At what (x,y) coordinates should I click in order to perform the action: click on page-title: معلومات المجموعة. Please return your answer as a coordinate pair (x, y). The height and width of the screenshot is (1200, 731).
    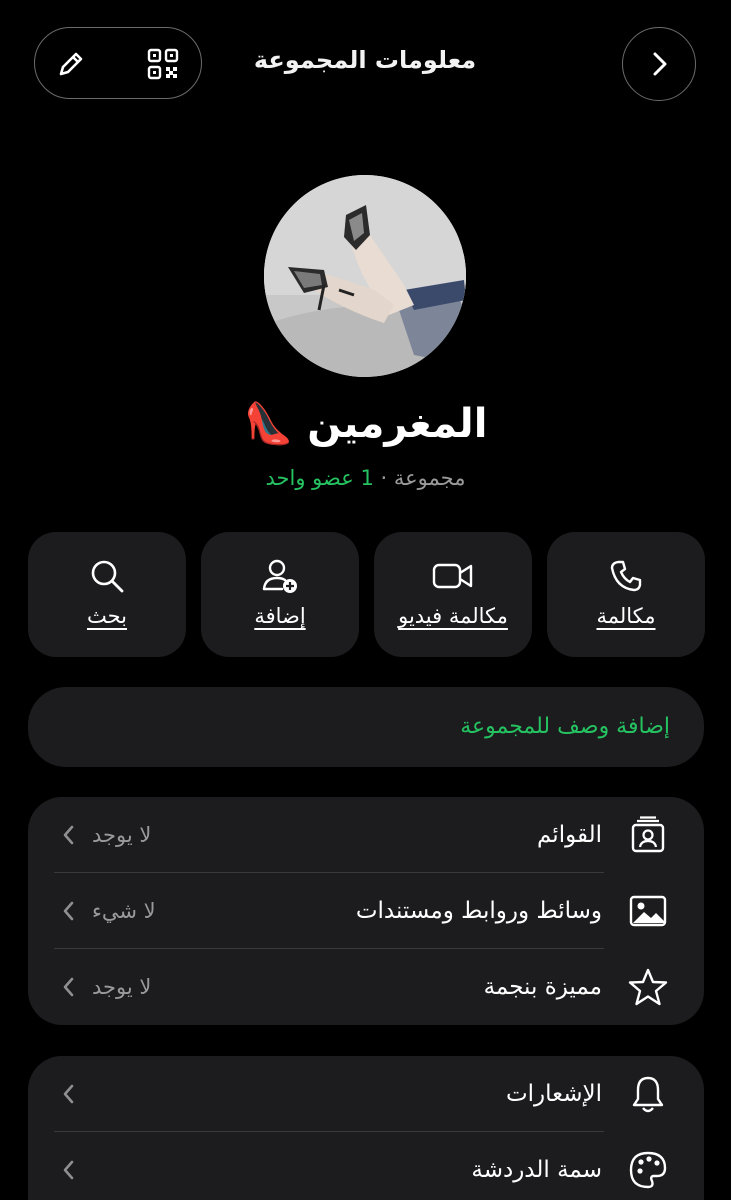
    Looking at the image, I should click on (365, 60).